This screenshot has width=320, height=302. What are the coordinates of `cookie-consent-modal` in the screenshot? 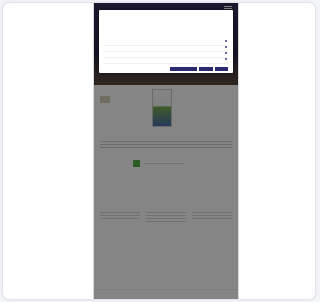 It's located at (166, 41).